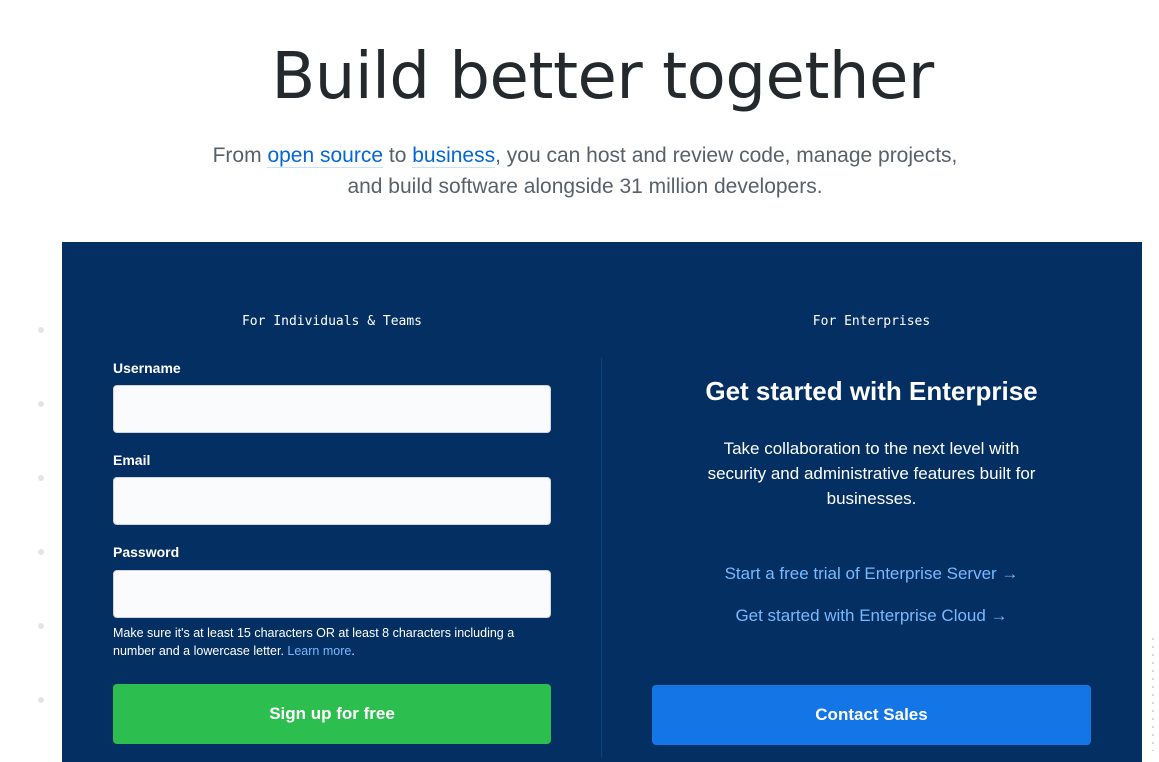  What do you see at coordinates (132, 460) in the screenshot?
I see `email-label: Email` at bounding box center [132, 460].